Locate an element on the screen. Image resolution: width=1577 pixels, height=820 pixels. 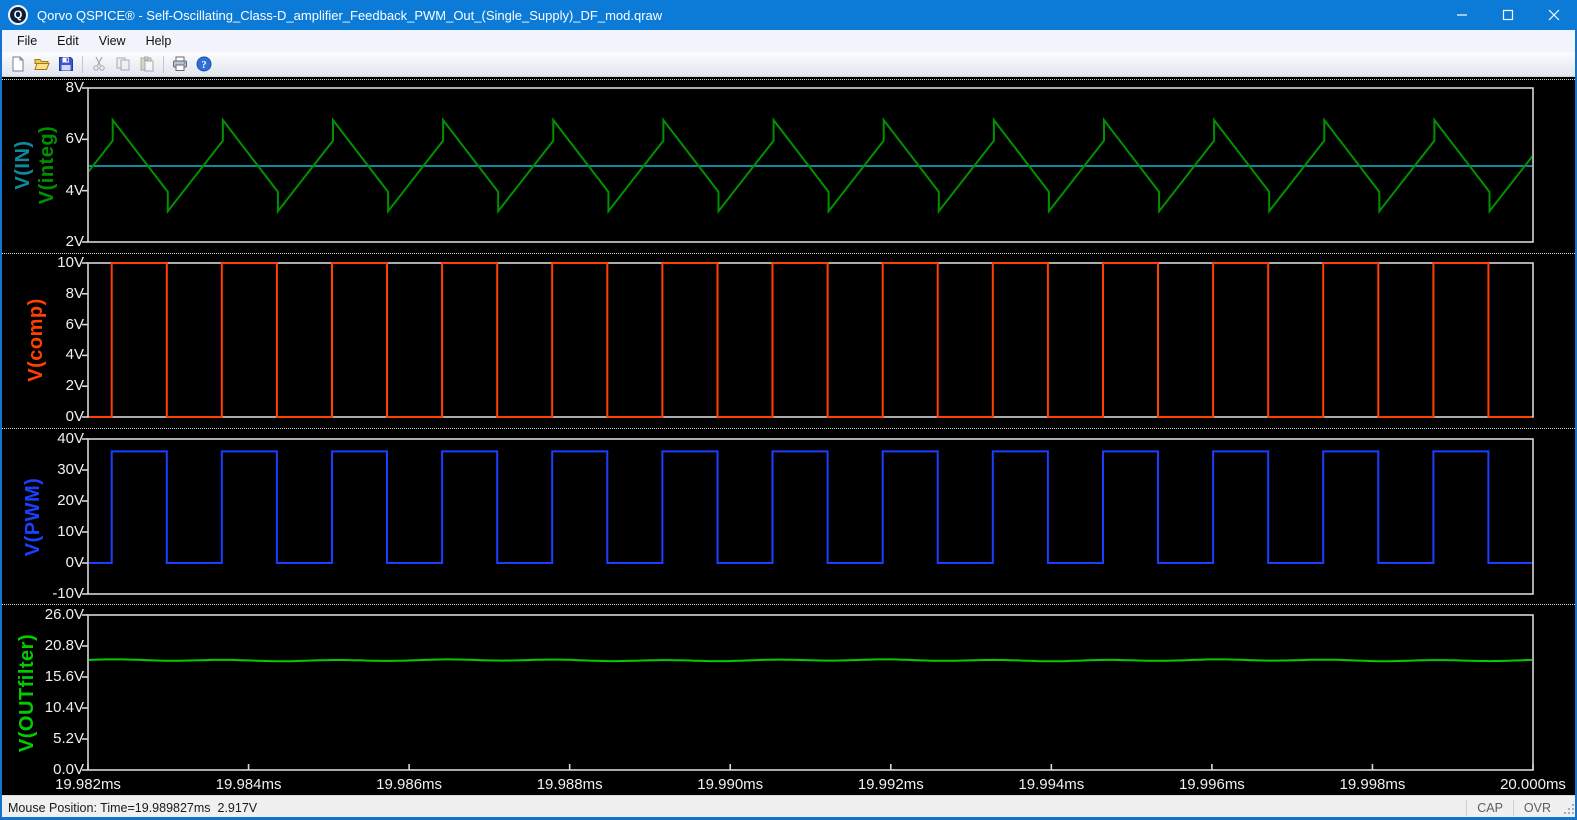
new-document-button is located at coordinates (18, 64).